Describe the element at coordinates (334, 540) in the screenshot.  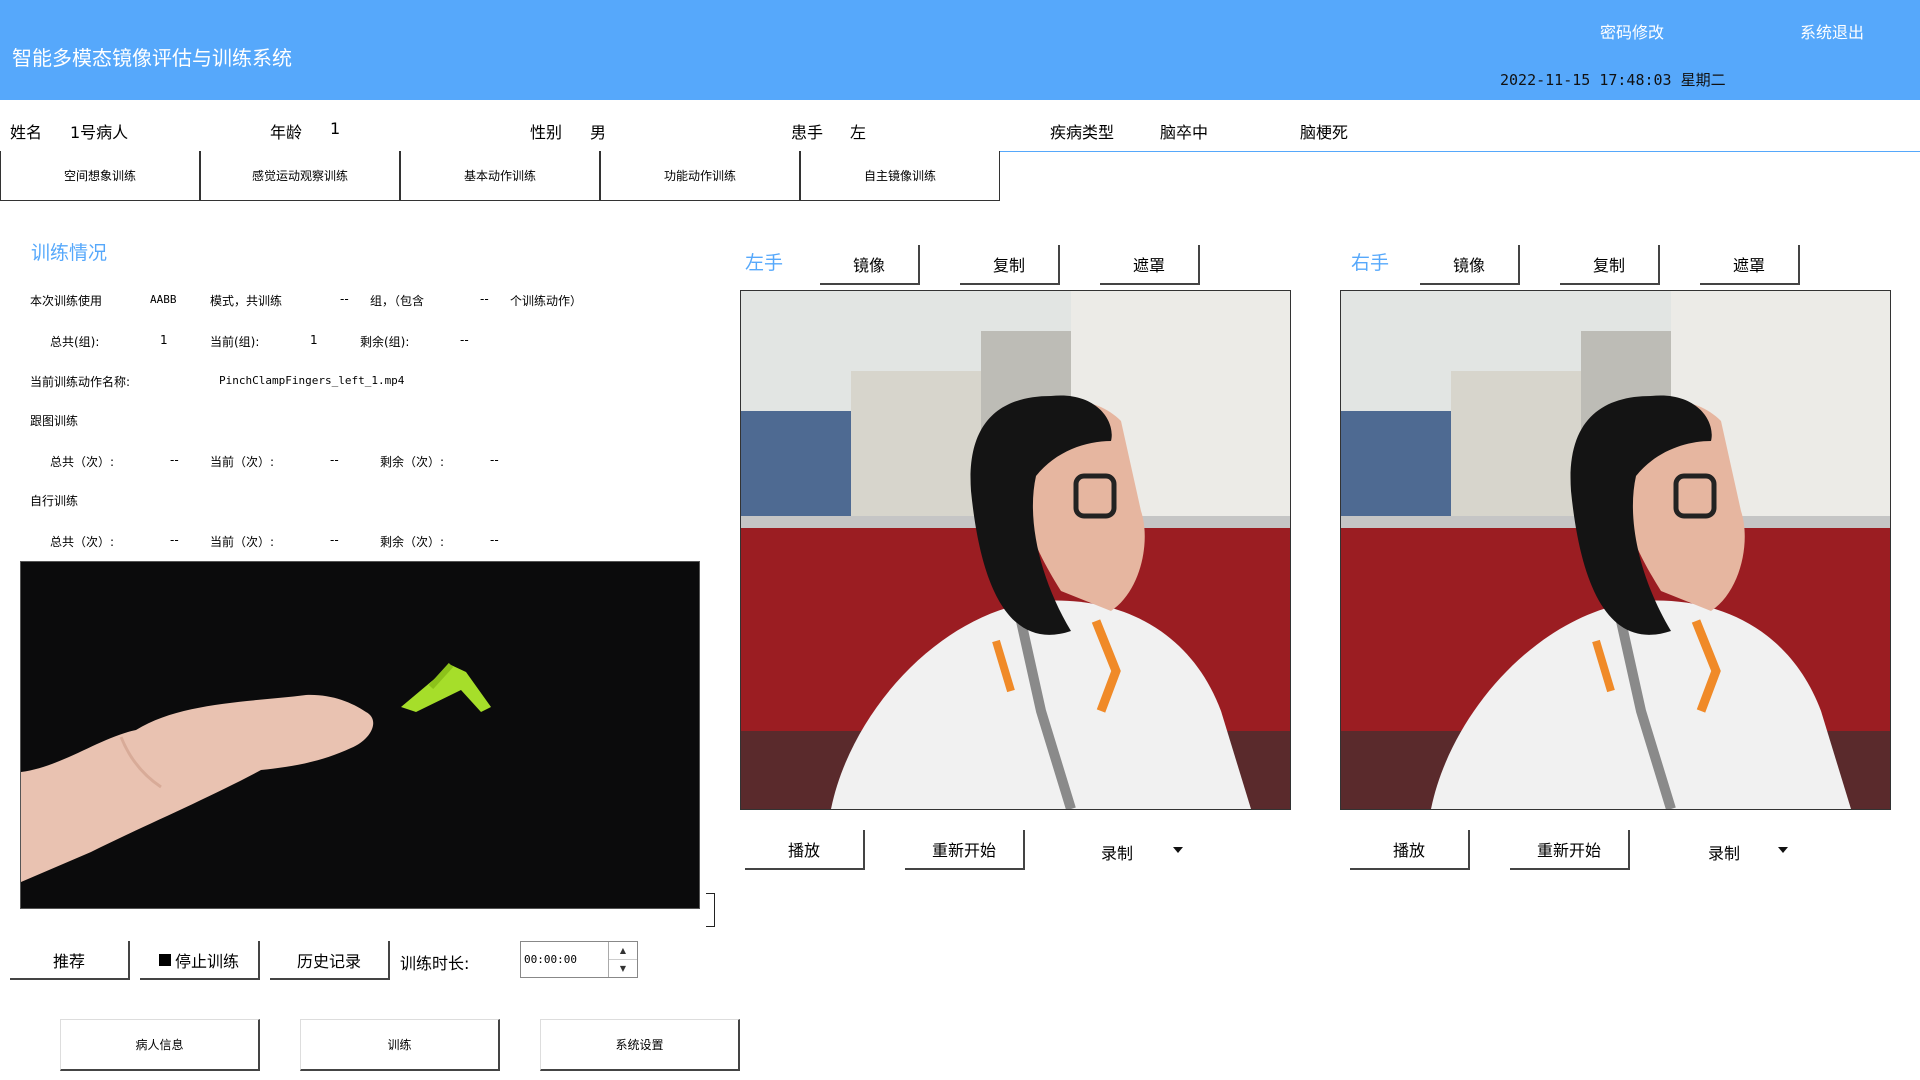
I see `self-current-value: --` at that location.